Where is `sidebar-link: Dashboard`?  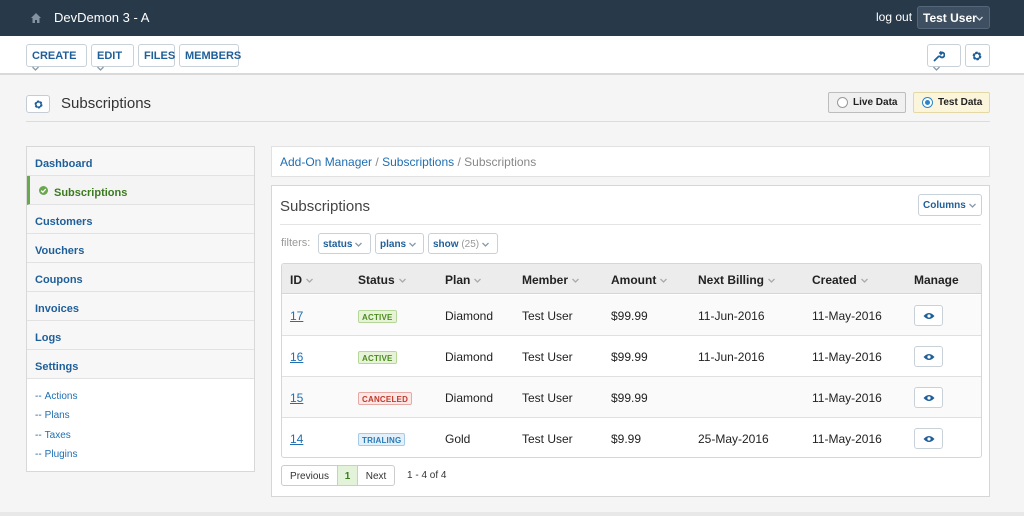
sidebar-link: Dashboard is located at coordinates (63, 164).